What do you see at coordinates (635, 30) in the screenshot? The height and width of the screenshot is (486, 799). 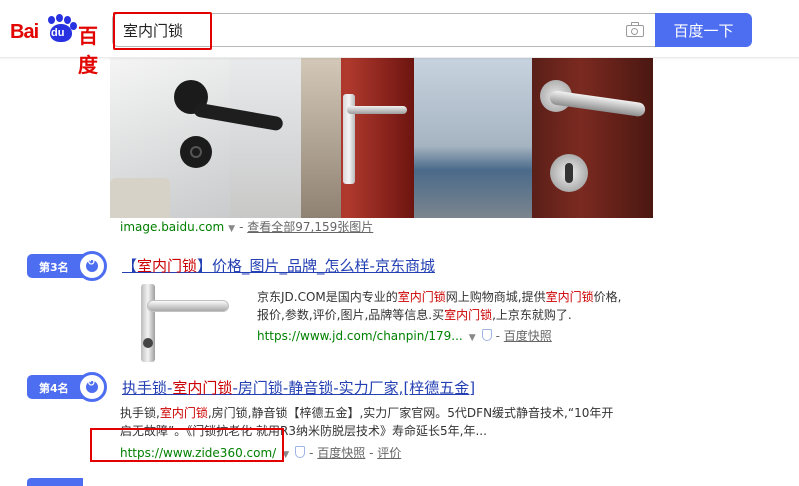 I see `camera-icon` at bounding box center [635, 30].